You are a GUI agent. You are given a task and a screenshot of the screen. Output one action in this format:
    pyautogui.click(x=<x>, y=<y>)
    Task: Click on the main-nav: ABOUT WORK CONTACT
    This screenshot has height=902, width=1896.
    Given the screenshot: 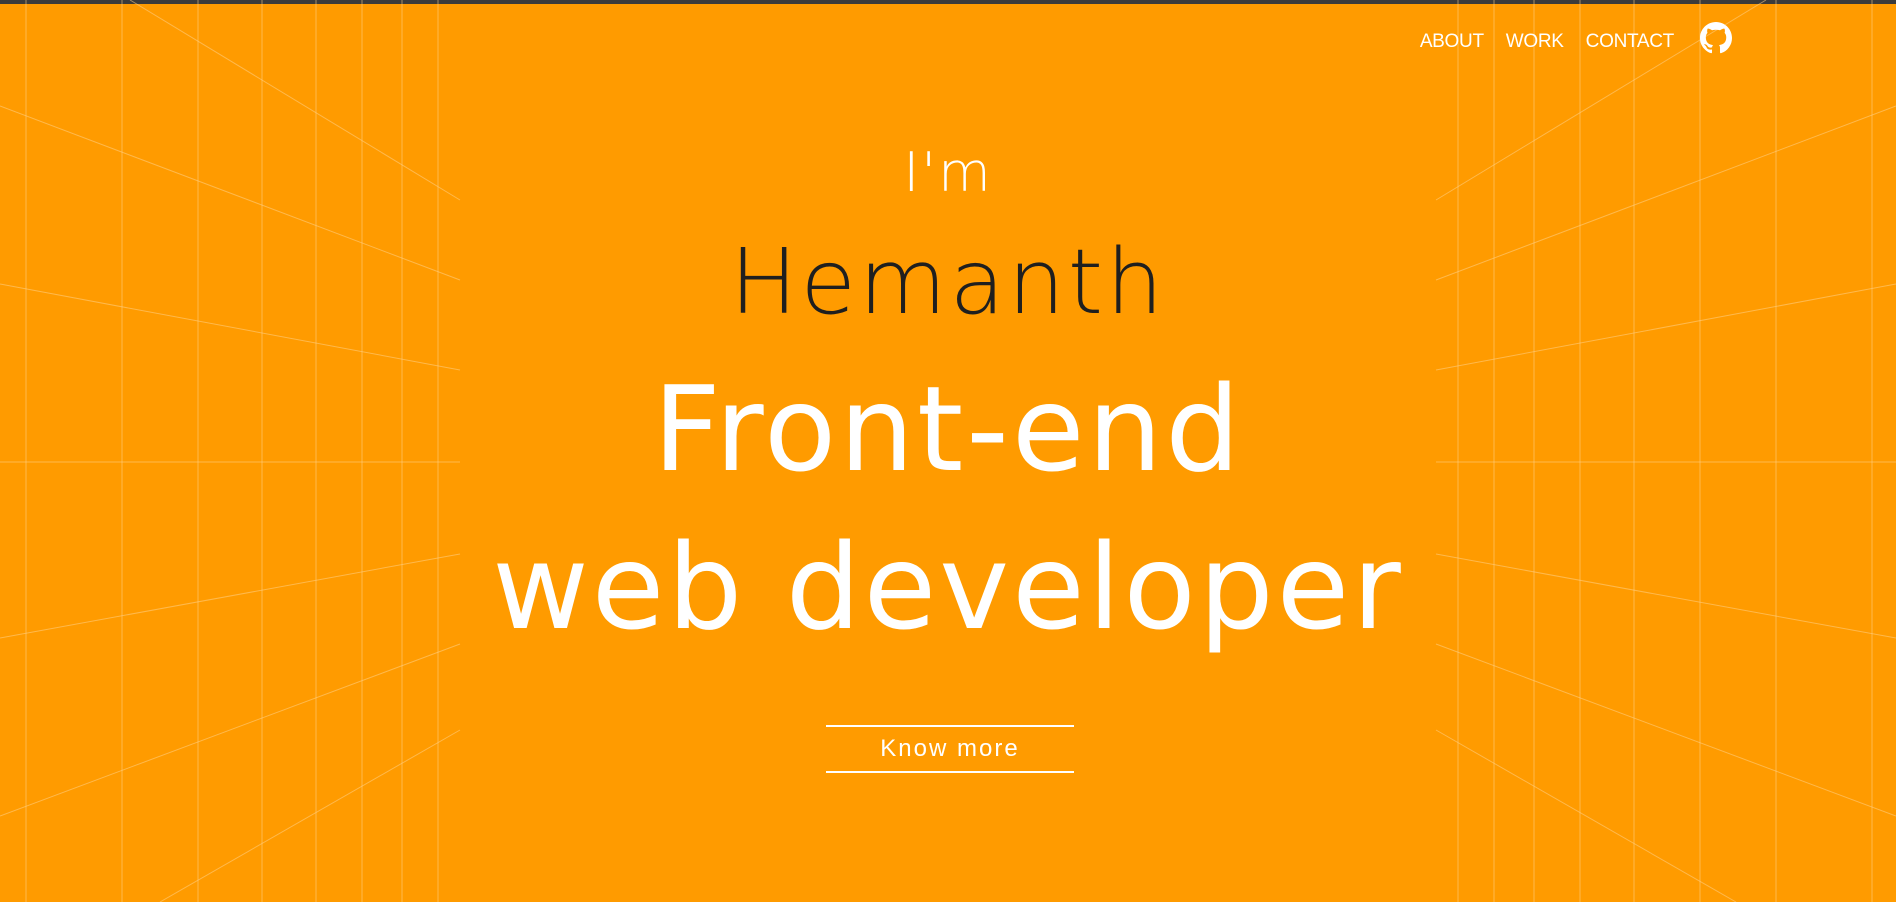 What is the action you would take?
    pyautogui.click(x=1576, y=40)
    